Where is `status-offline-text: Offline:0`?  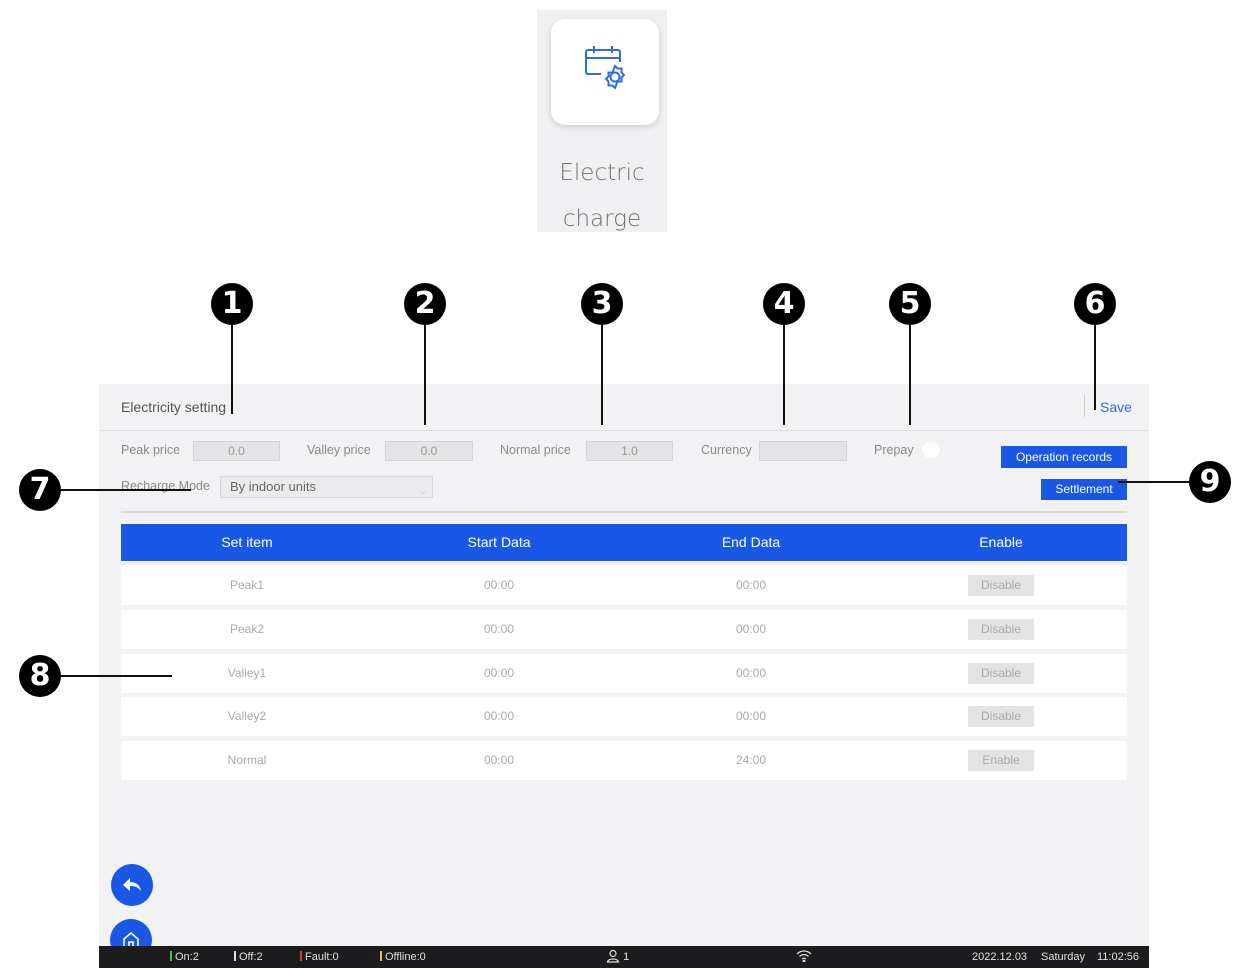 status-offline-text: Offline:0 is located at coordinates (405, 957).